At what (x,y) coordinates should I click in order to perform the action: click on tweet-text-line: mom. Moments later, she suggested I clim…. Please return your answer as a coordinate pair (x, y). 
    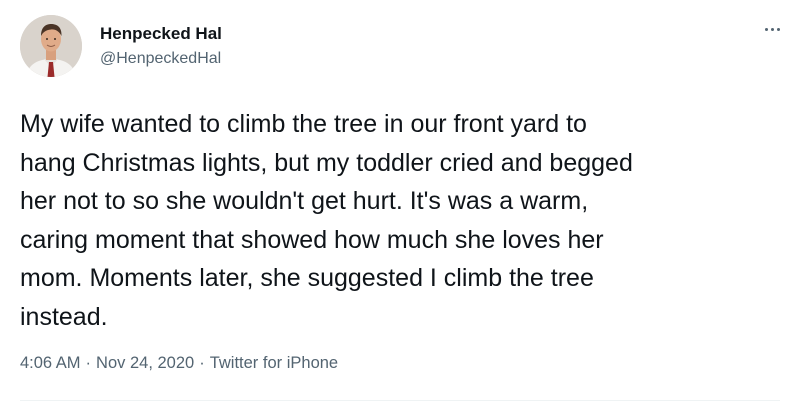
    Looking at the image, I should click on (307, 278).